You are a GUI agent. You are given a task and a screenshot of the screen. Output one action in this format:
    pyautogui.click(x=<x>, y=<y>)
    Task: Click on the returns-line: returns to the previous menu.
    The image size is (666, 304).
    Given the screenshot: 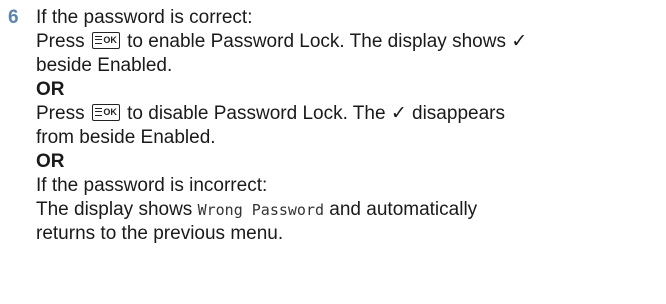 What is the action you would take?
    pyautogui.click(x=160, y=233)
    